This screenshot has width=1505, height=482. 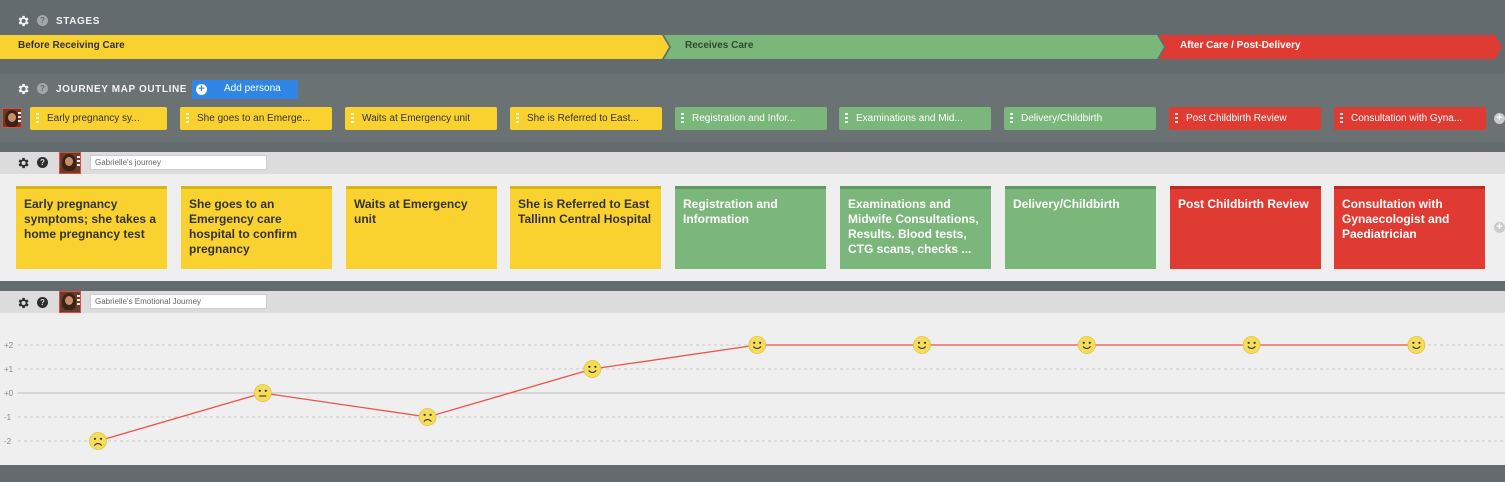 What do you see at coordinates (9, 345) in the screenshot?
I see `y-tick-label: +2` at bounding box center [9, 345].